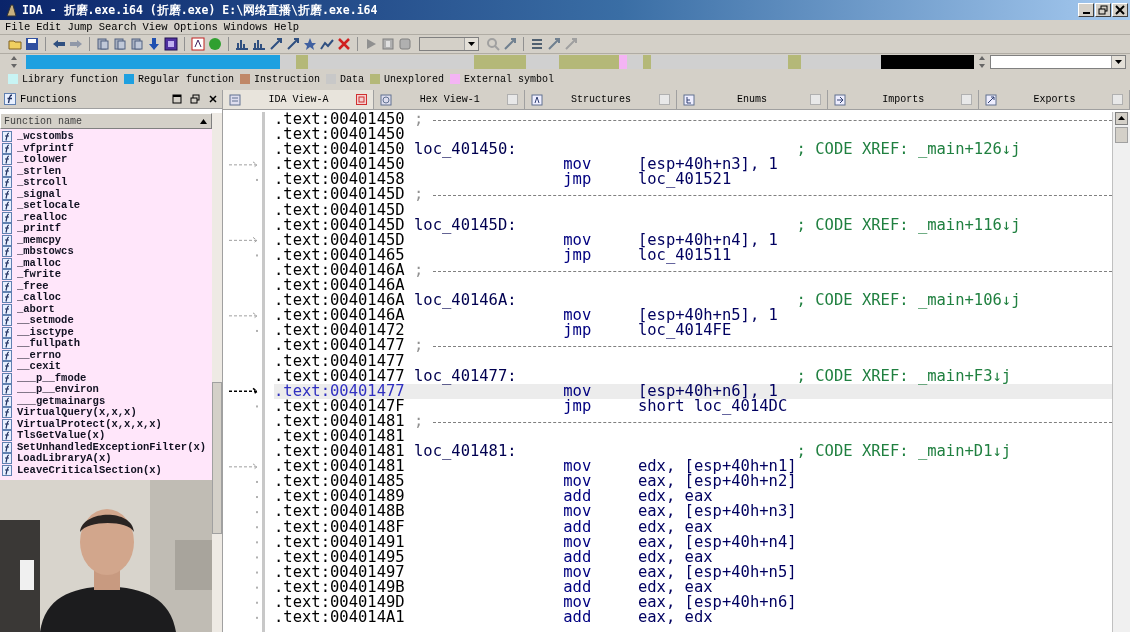 The width and height of the screenshot is (1130, 632). I want to click on functions-panel-tab: Functions, so click(111, 99).